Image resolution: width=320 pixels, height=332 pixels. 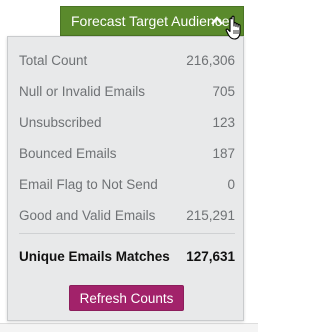 What do you see at coordinates (94, 256) in the screenshot?
I see `unique-emails-label: Unique Emails Matches` at bounding box center [94, 256].